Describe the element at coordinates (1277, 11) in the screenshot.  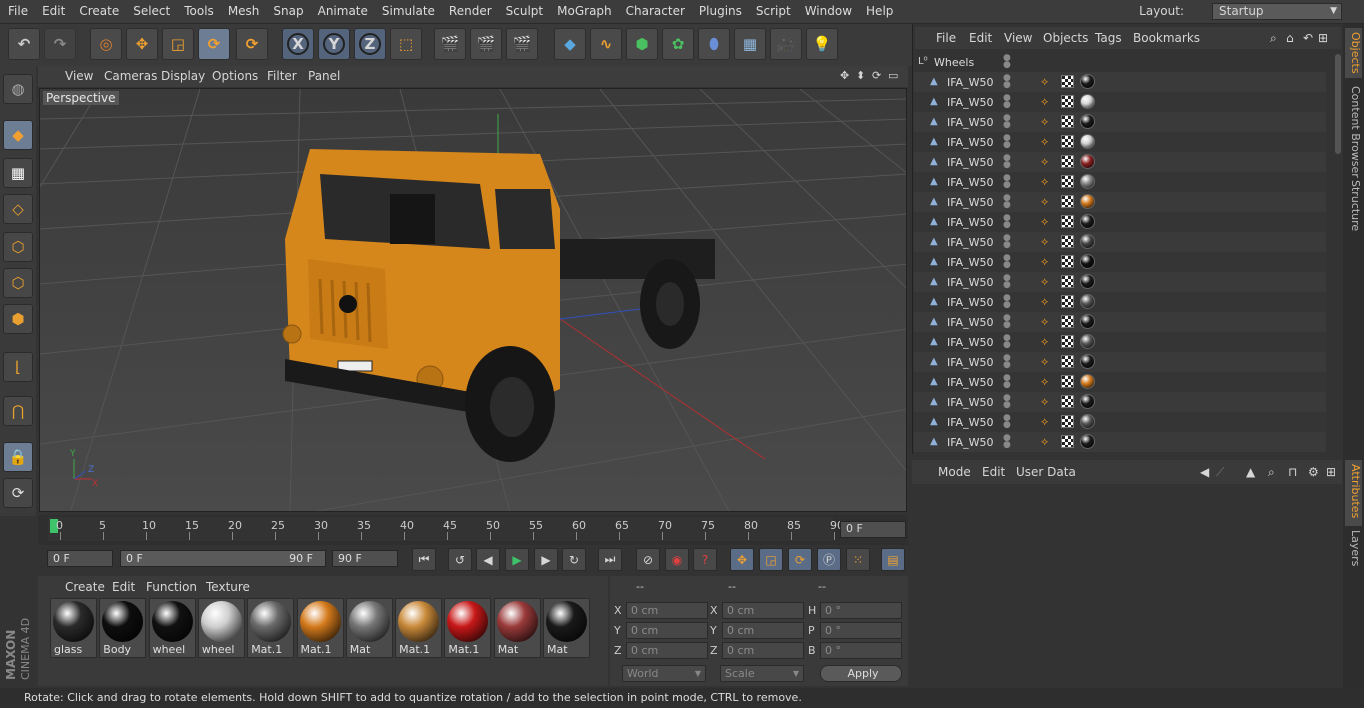
I see `layout-select: Startup ▼` at that location.